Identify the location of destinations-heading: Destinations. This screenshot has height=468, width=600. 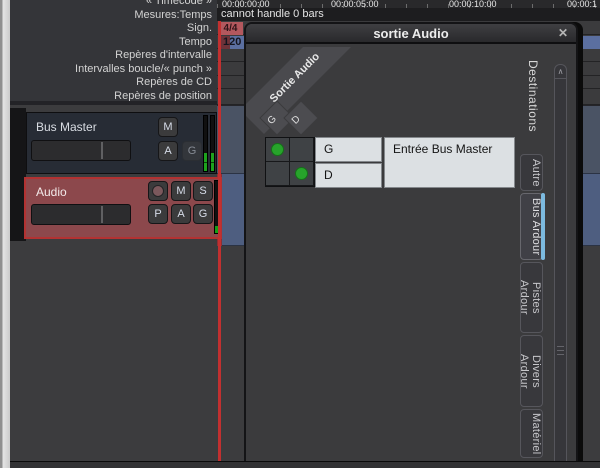
(533, 96).